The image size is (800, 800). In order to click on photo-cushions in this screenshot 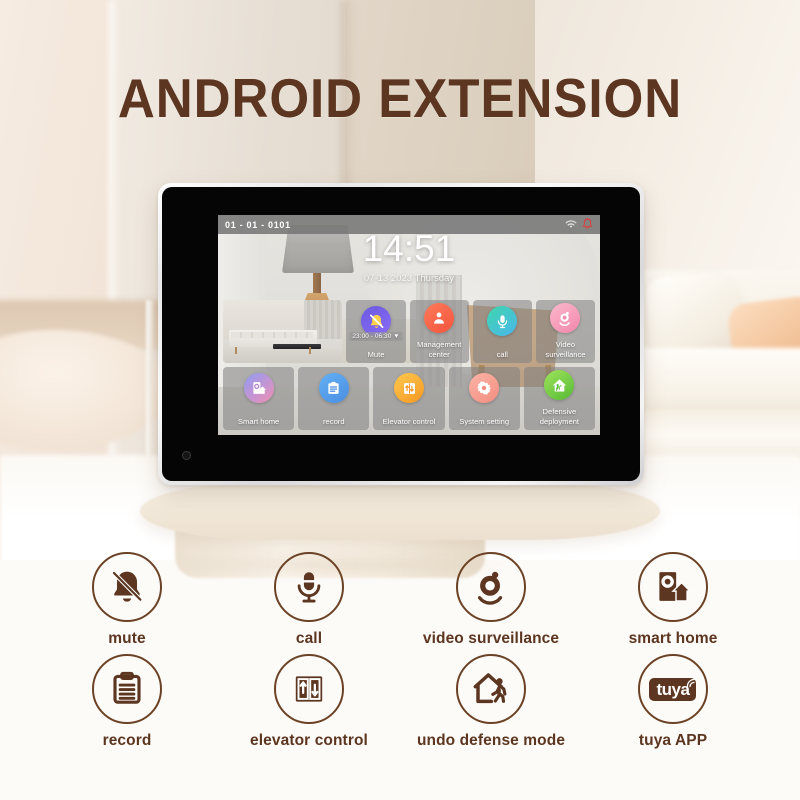, I will do `click(272, 334)`.